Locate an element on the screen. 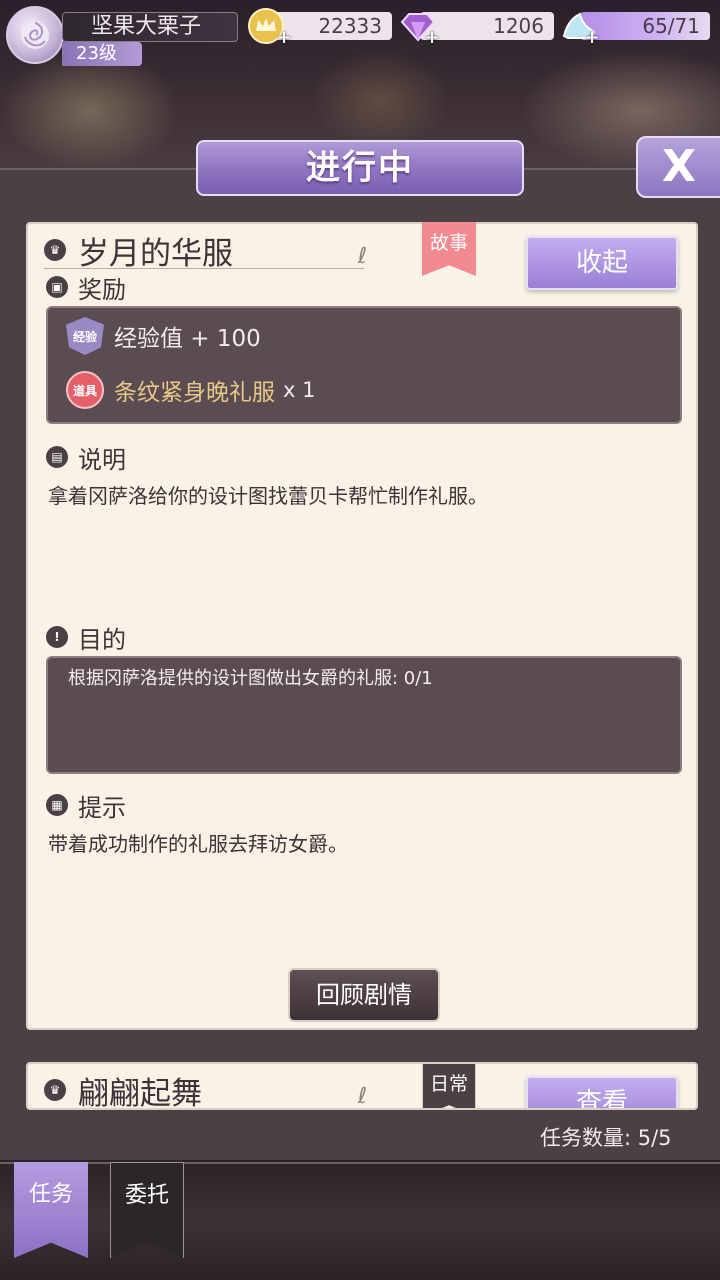 The image size is (720, 1280). exclamation-icon: ! is located at coordinates (57, 637).